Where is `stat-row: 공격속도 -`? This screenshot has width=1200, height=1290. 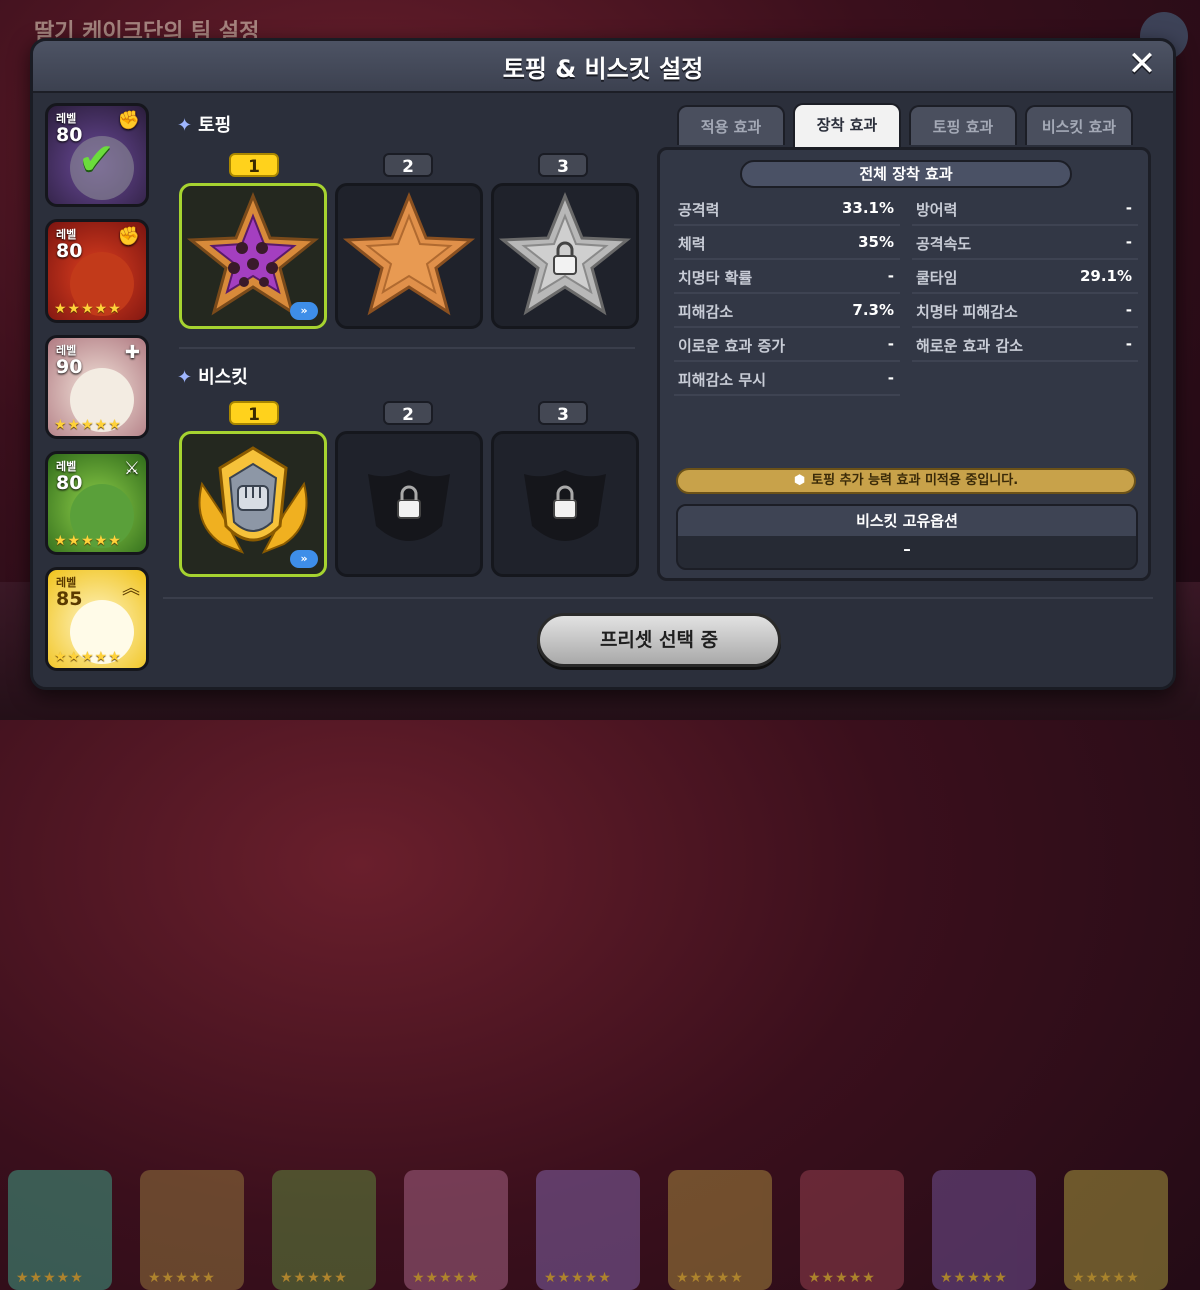 stat-row: 공격속도 - is located at coordinates (1025, 244).